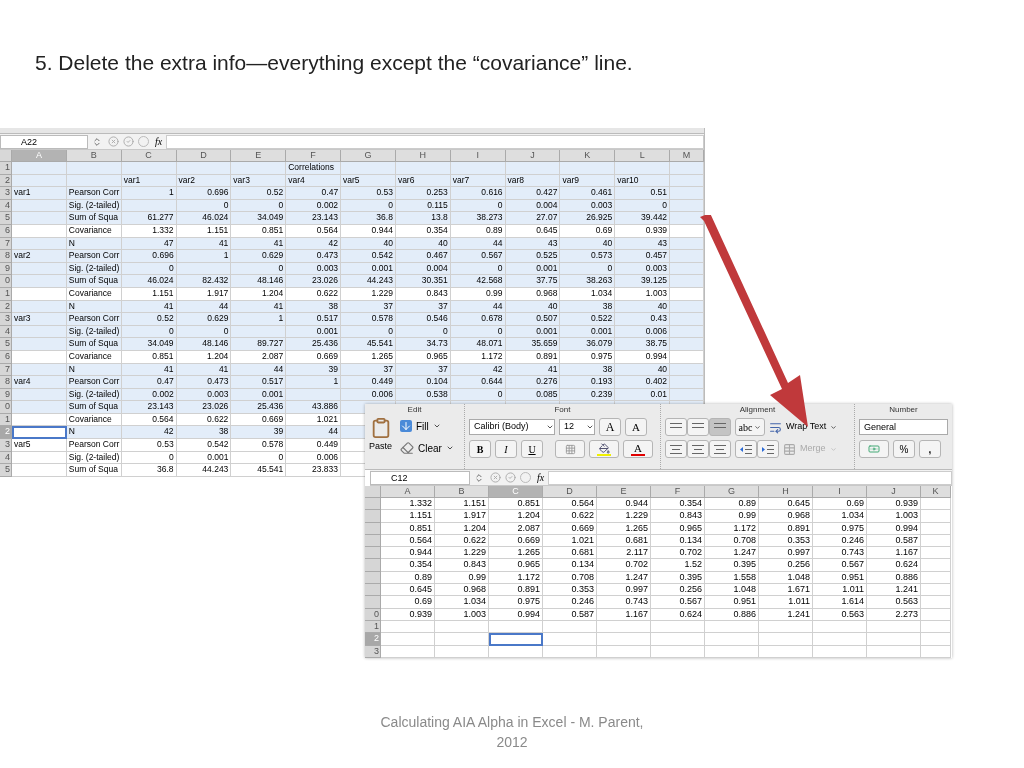 The width and height of the screenshot is (1024, 768). I want to click on decrease-indent-button, so click(746, 449).